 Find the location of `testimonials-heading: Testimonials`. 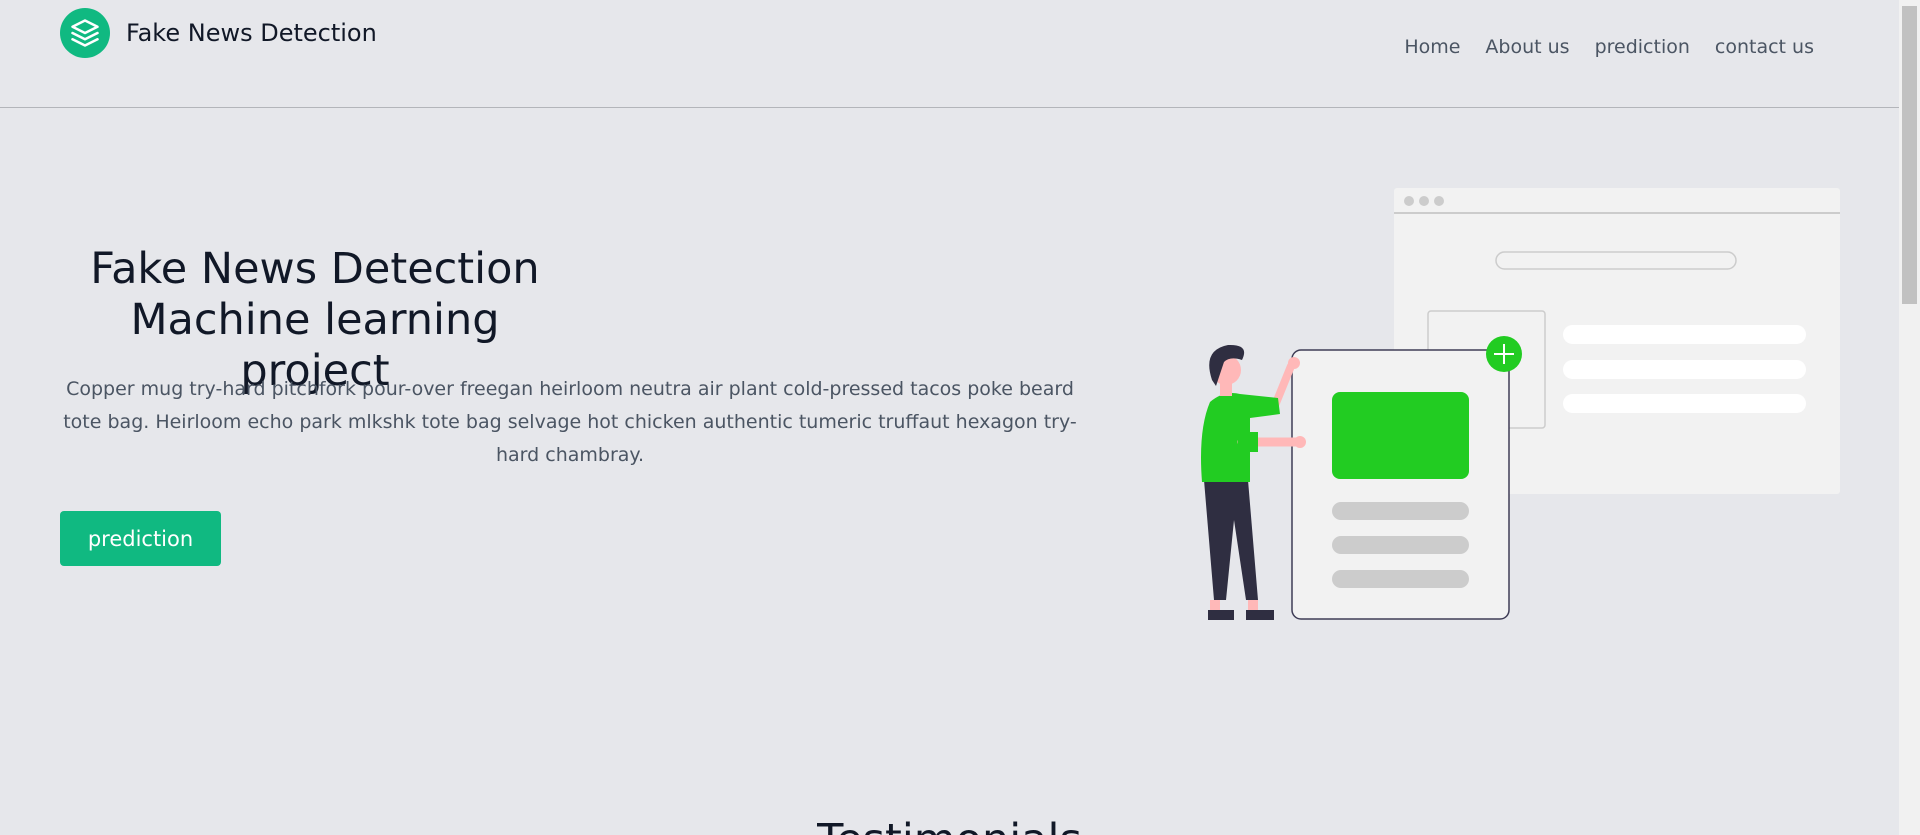

testimonials-heading: Testimonials is located at coordinates (949, 825).